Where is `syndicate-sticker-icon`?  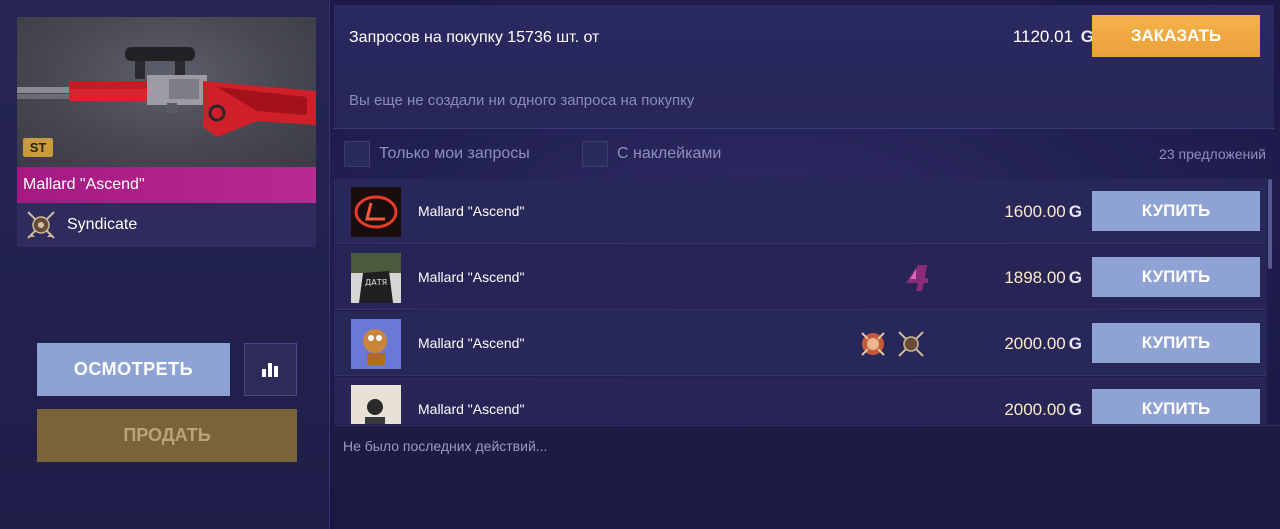
syndicate-sticker-icon is located at coordinates (911, 344).